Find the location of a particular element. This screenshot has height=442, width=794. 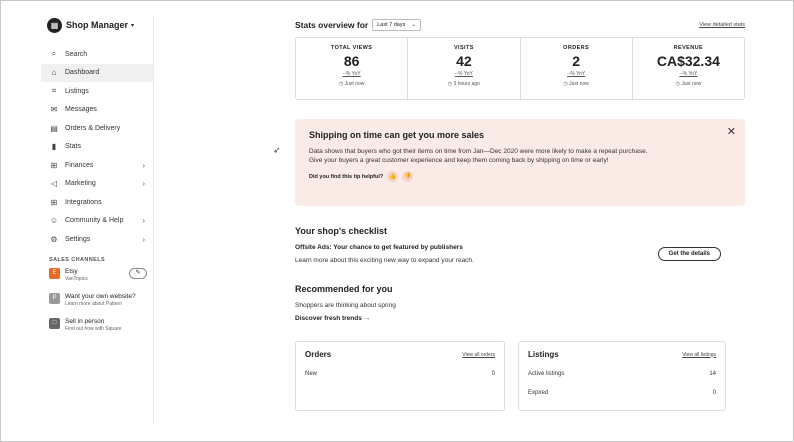

stats-title: Stats overview for is located at coordinates (332, 25).